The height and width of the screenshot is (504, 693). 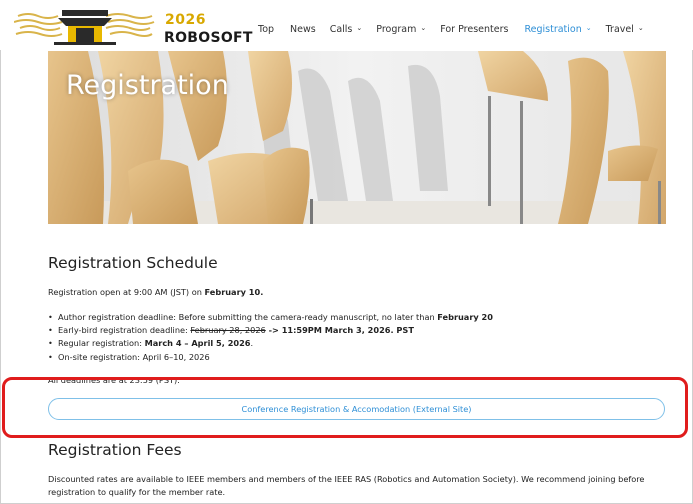 What do you see at coordinates (124, 330) in the screenshot?
I see `early-bird-text: Early-bird registration deadline:` at bounding box center [124, 330].